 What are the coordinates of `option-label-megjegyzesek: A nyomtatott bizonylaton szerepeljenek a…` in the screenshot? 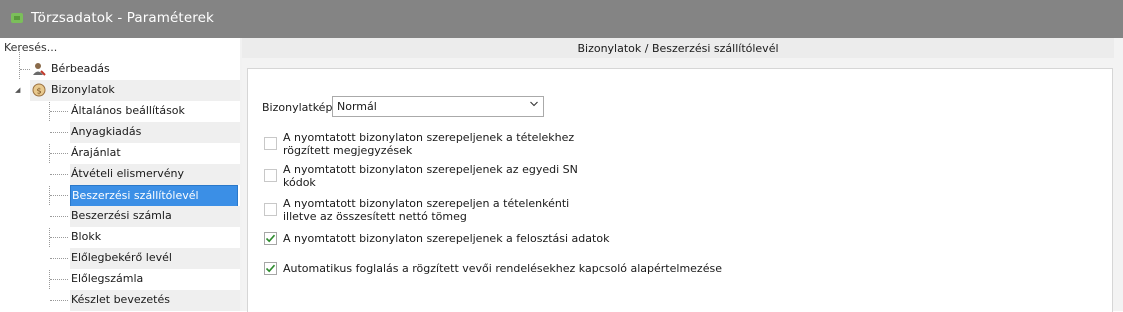 It's located at (429, 144).